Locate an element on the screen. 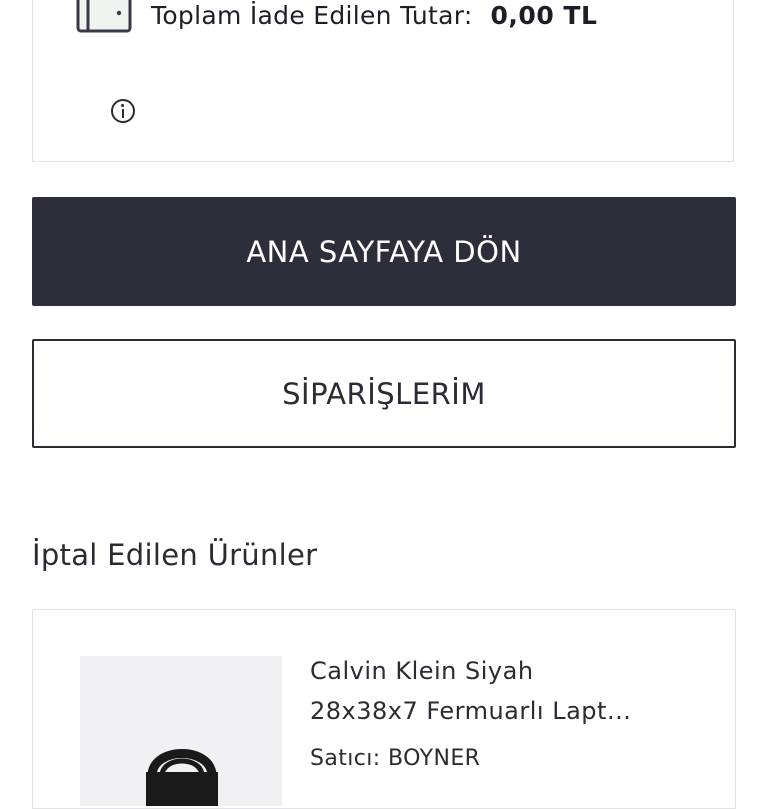  refund-text: Toplam İade Edilen Tutar: 0,00 TL is located at coordinates (374, 15).